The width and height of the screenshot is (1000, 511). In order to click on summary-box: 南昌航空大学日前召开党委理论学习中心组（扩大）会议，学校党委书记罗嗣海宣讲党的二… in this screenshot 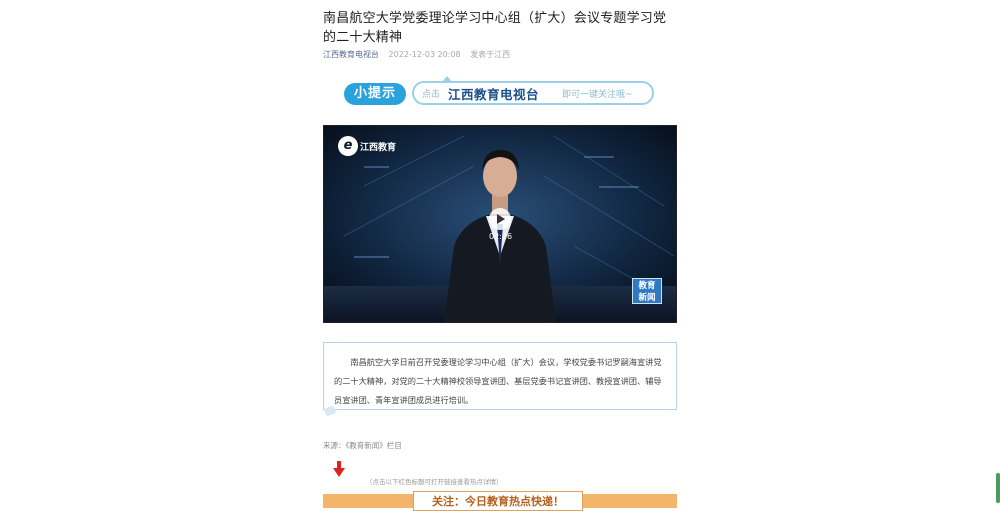, I will do `click(500, 379)`.